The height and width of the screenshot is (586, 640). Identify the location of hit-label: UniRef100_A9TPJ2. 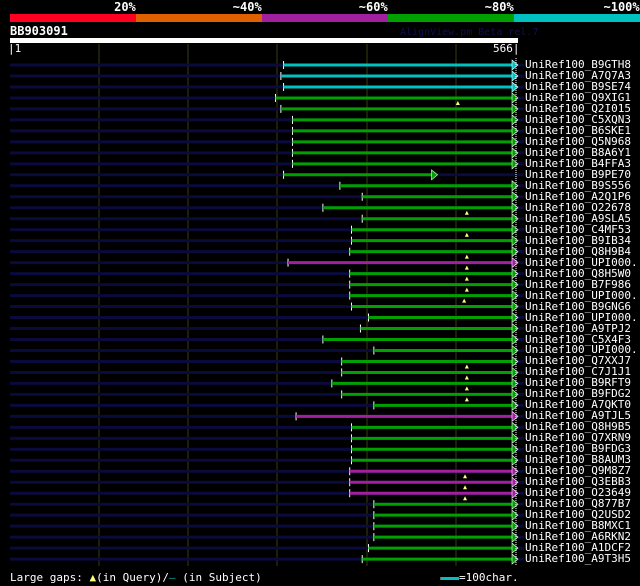
(578, 328).